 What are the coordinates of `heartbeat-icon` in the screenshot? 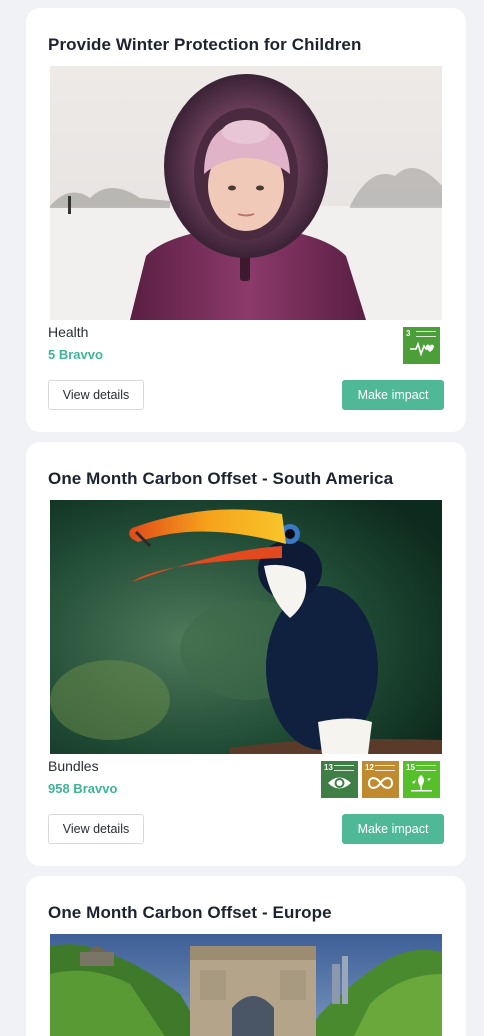 It's located at (422, 349).